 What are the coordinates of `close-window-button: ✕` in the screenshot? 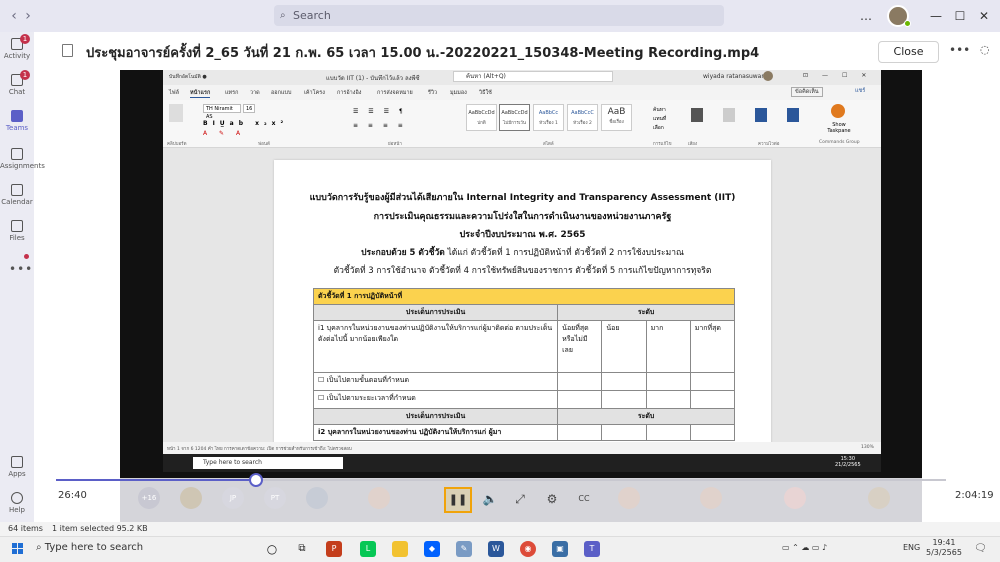 It's located at (984, 16).